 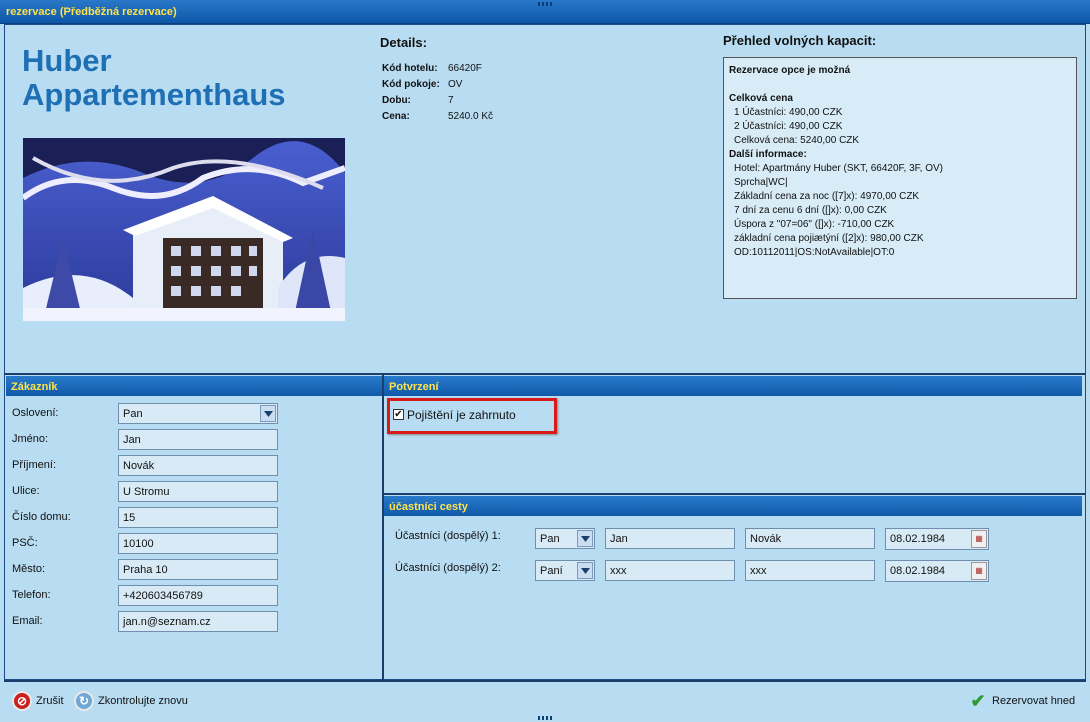 What do you see at coordinates (551, 571) in the screenshot?
I see `participant-salutation-value: Paní` at bounding box center [551, 571].